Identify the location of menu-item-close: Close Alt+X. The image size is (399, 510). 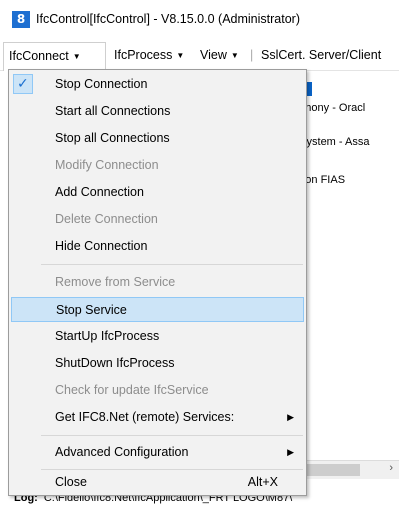
(157, 482).